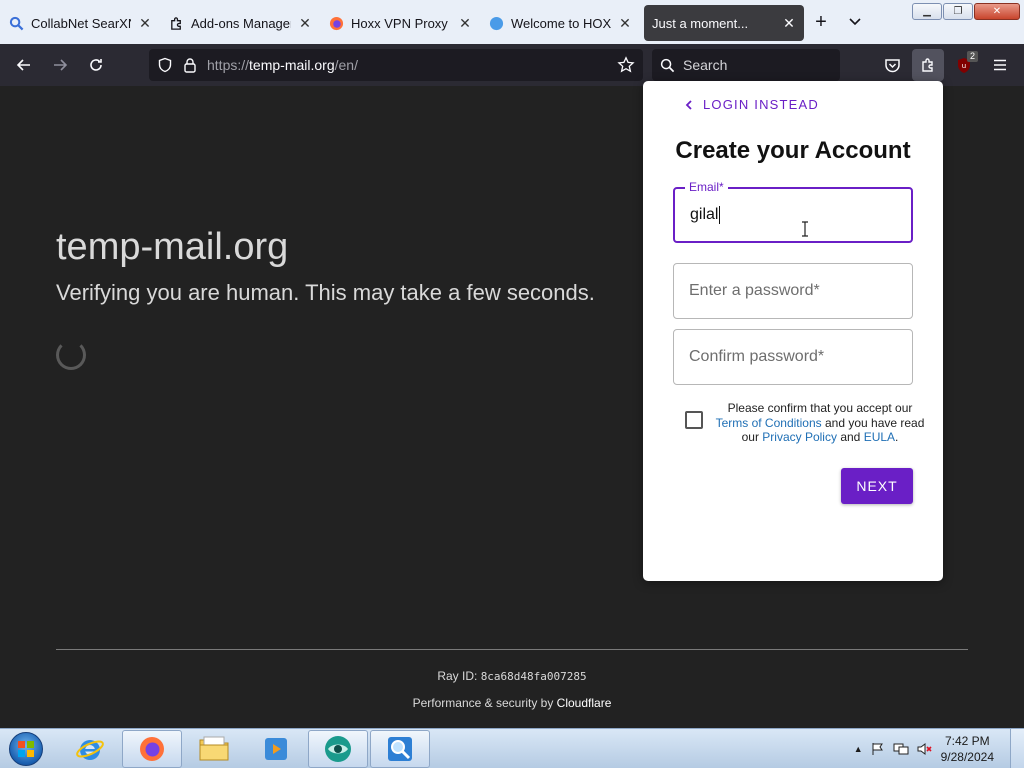 The height and width of the screenshot is (768, 1024). I want to click on window-controls: ▁ ❐ ✕, so click(966, 11).